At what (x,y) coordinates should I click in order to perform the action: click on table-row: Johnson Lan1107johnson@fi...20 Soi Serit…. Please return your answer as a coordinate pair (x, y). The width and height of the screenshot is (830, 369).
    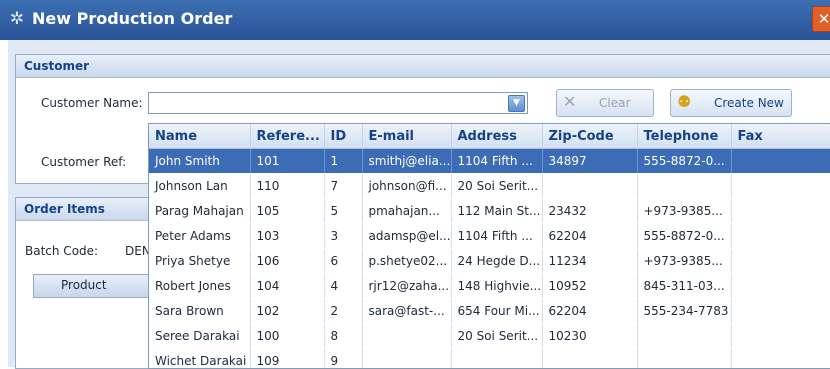
    Looking at the image, I should click on (489, 186).